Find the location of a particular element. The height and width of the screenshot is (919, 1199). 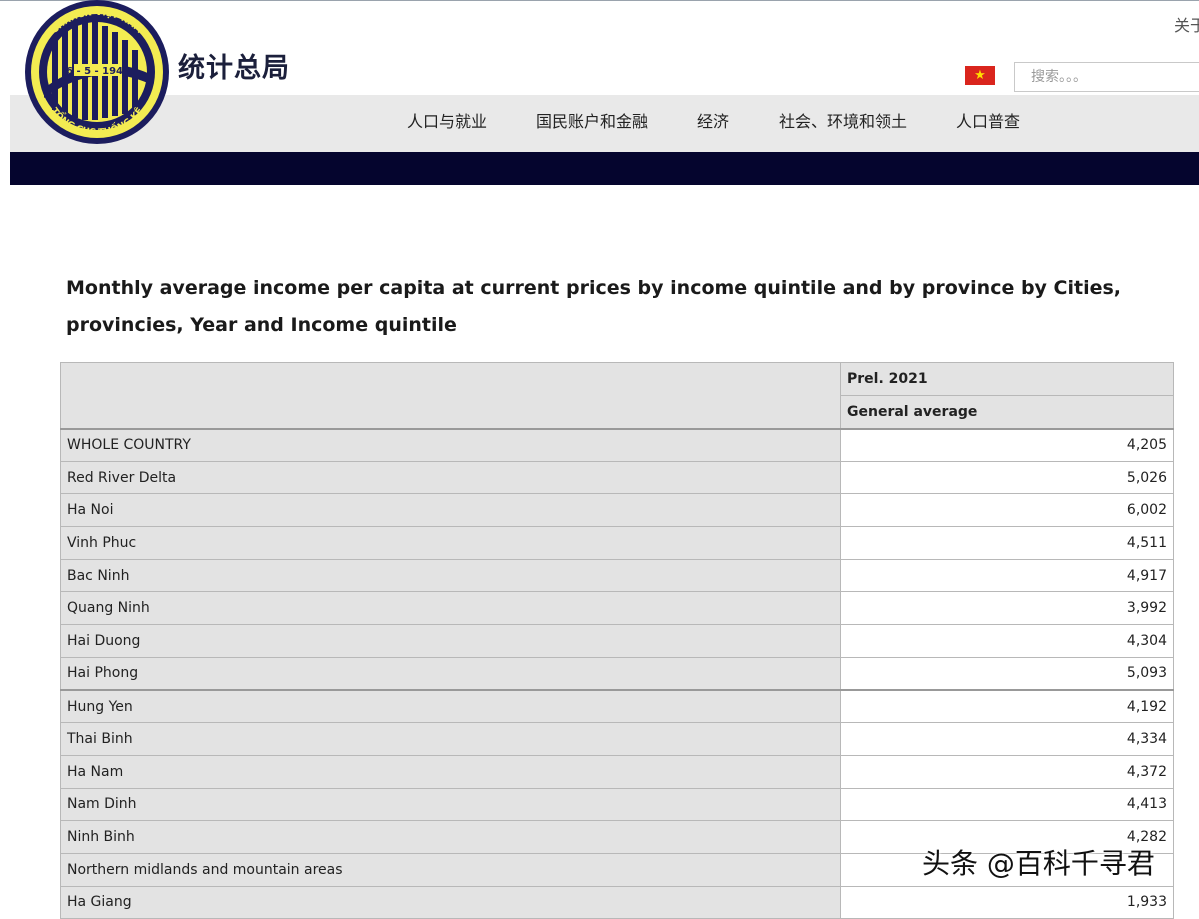

row-label: Thai Binh is located at coordinates (450, 739).